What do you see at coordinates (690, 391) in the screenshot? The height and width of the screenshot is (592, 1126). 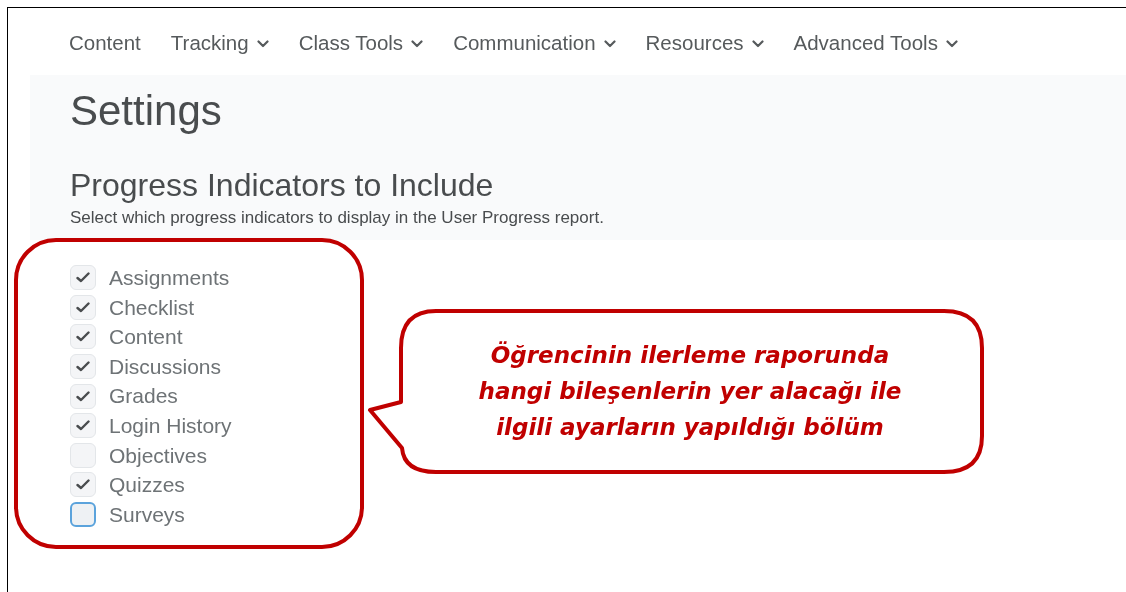 I see `callout-text: Öğrencinin ilerleme raporunda hangi bileşenlerin yer alacağı ile ilgili ayarların yapıldığı bölüm` at bounding box center [690, 391].